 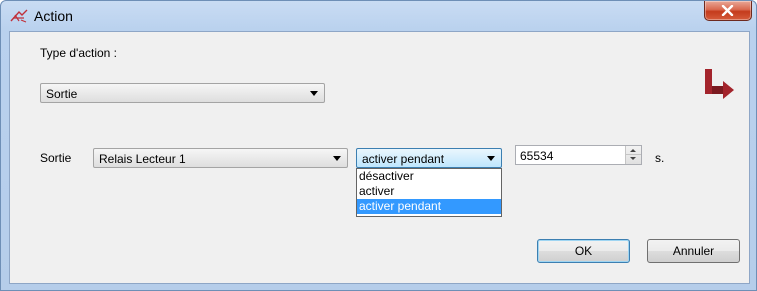 I want to click on mode-dropdown-list: désactiver activer activer pendant, so click(x=429, y=192).